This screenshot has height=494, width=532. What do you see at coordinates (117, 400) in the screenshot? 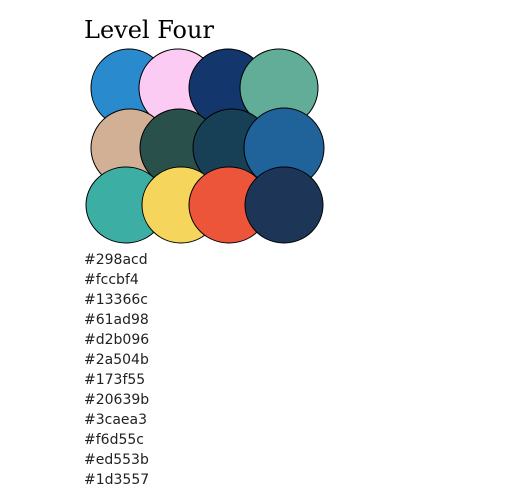
I see `hex-code-8: #20639b` at bounding box center [117, 400].